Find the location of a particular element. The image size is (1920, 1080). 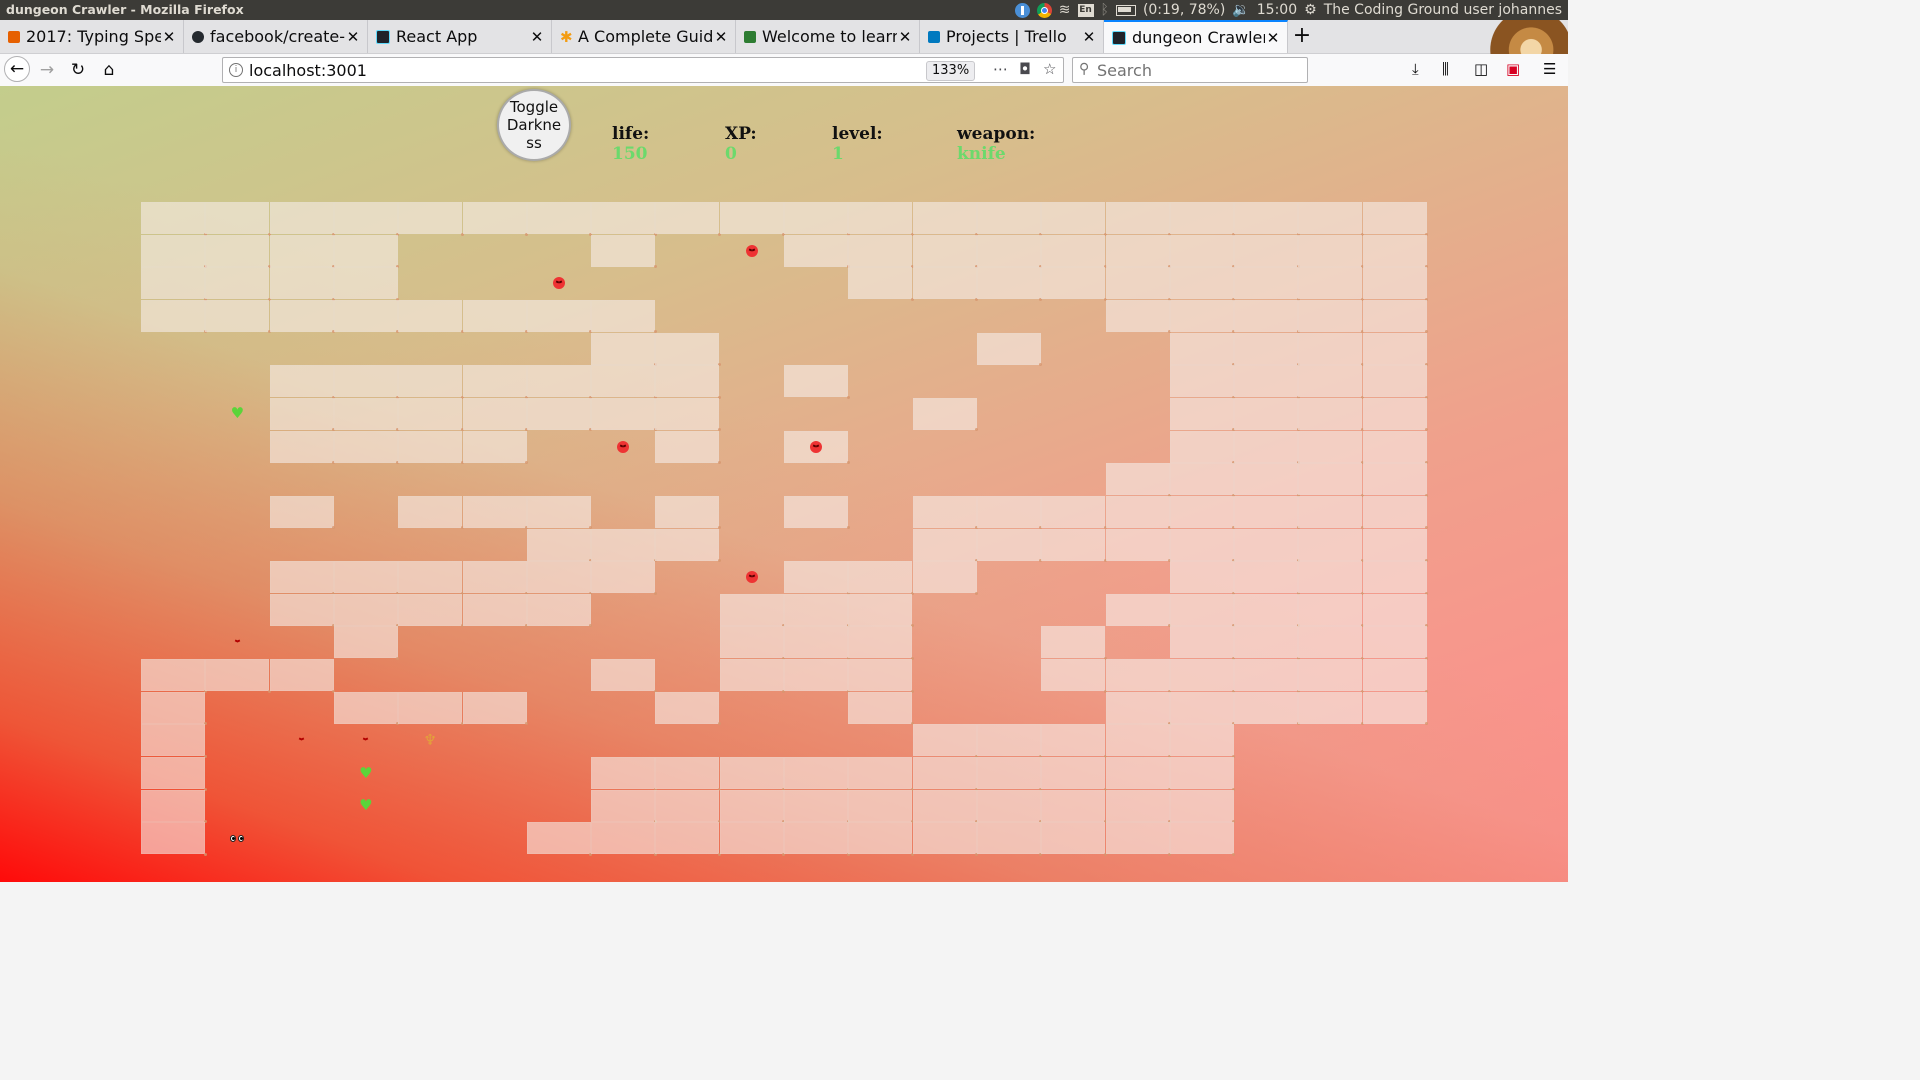

new-tab-button: + is located at coordinates (1302, 36).